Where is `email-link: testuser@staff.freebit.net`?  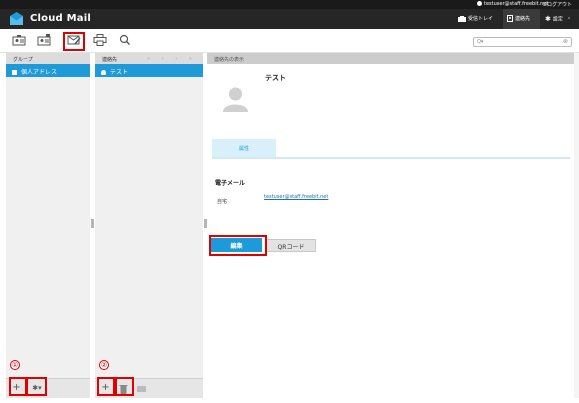 email-link: testuser@staff.freebit.net is located at coordinates (296, 197).